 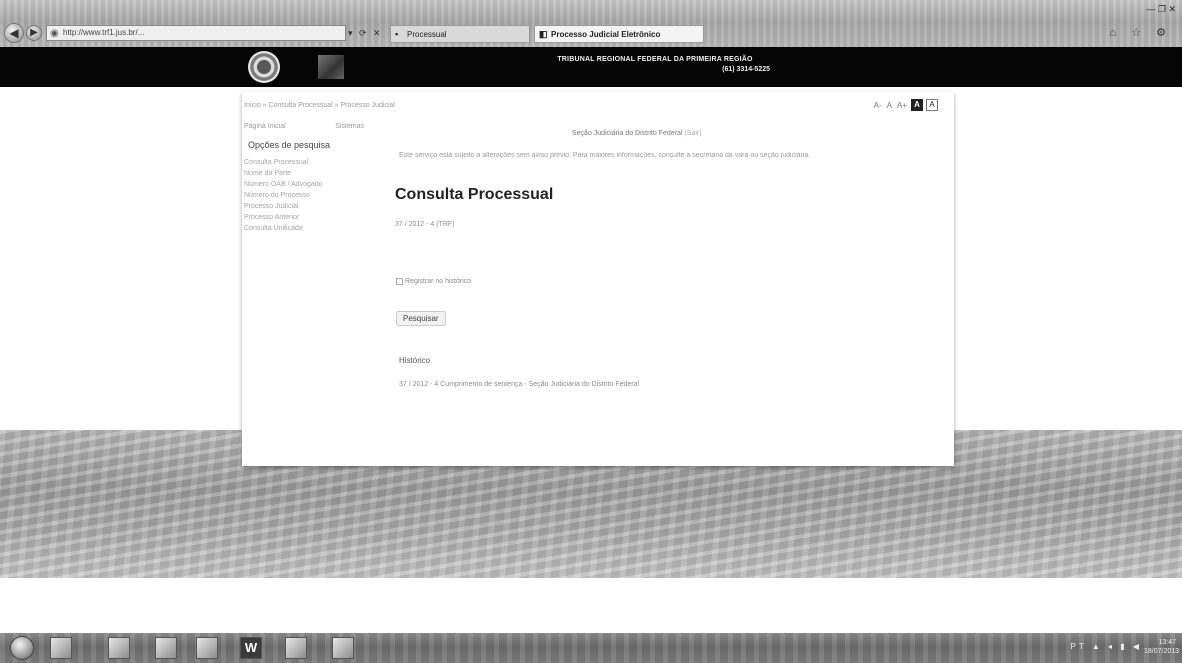 I want to click on history-heading: Histórico, so click(x=415, y=360).